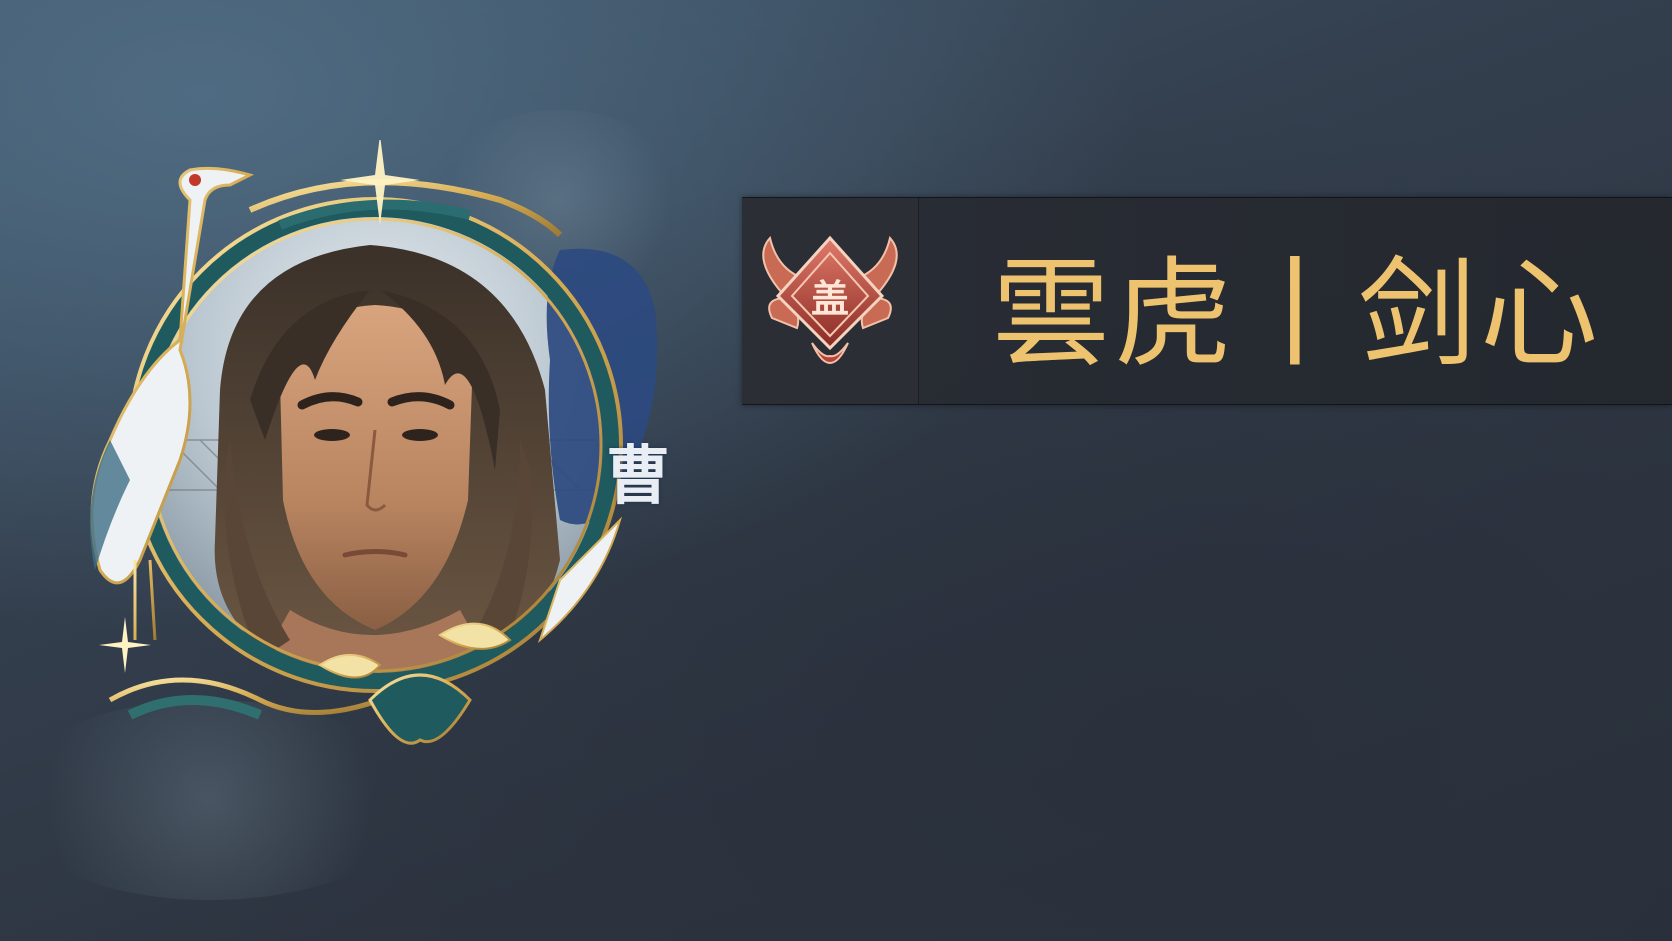 This screenshot has width=1672, height=941. What do you see at coordinates (829, 298) in the screenshot?
I see `rank-emblem-char: 盖` at bounding box center [829, 298].